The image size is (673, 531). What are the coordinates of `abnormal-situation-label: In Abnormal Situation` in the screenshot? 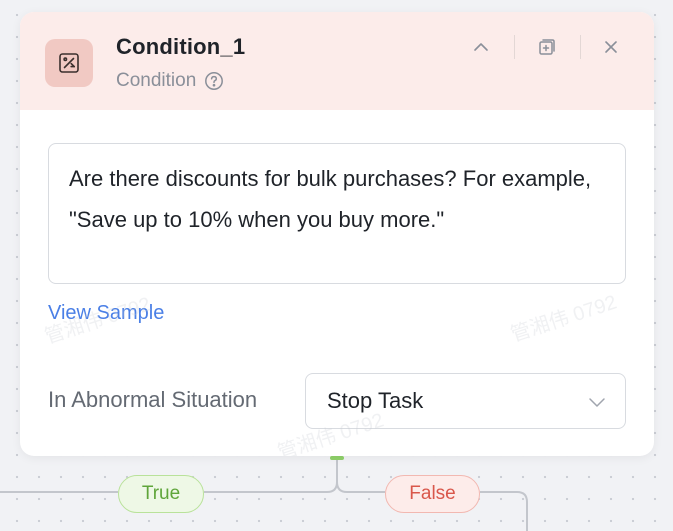 It's located at (153, 399).